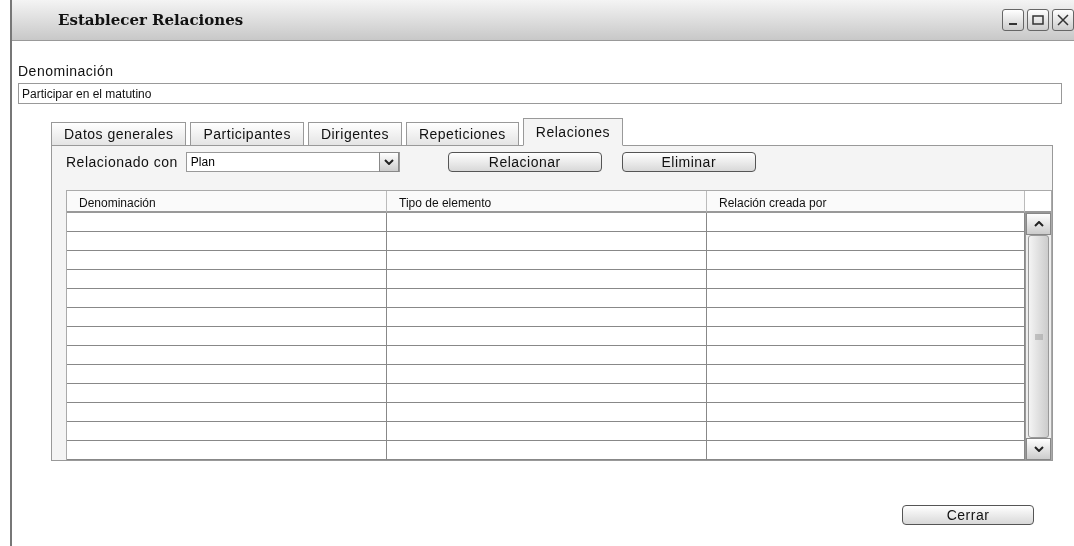 The width and height of the screenshot is (1074, 546). I want to click on scroll-thumb, so click(1038, 336).